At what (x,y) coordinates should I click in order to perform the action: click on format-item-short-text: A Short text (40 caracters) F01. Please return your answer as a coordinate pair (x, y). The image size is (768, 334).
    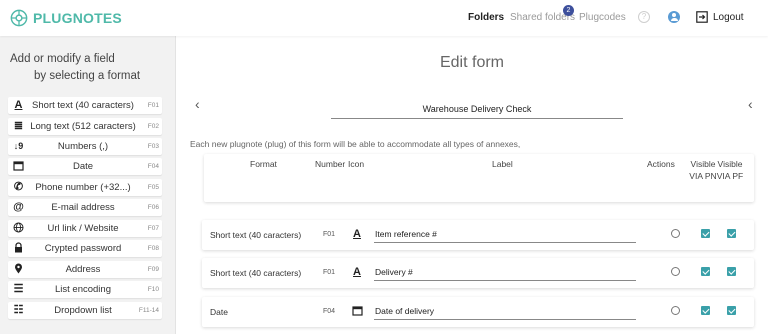
    Looking at the image, I should click on (85, 105).